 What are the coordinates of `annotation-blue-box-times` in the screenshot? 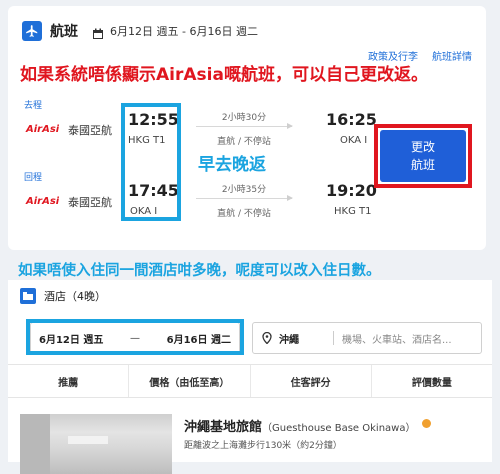 It's located at (151, 162).